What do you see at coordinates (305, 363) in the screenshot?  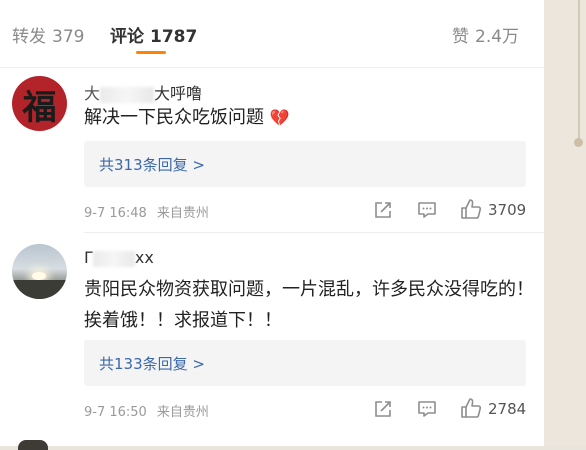 I see `replies-box: 共133条回复 >` at bounding box center [305, 363].